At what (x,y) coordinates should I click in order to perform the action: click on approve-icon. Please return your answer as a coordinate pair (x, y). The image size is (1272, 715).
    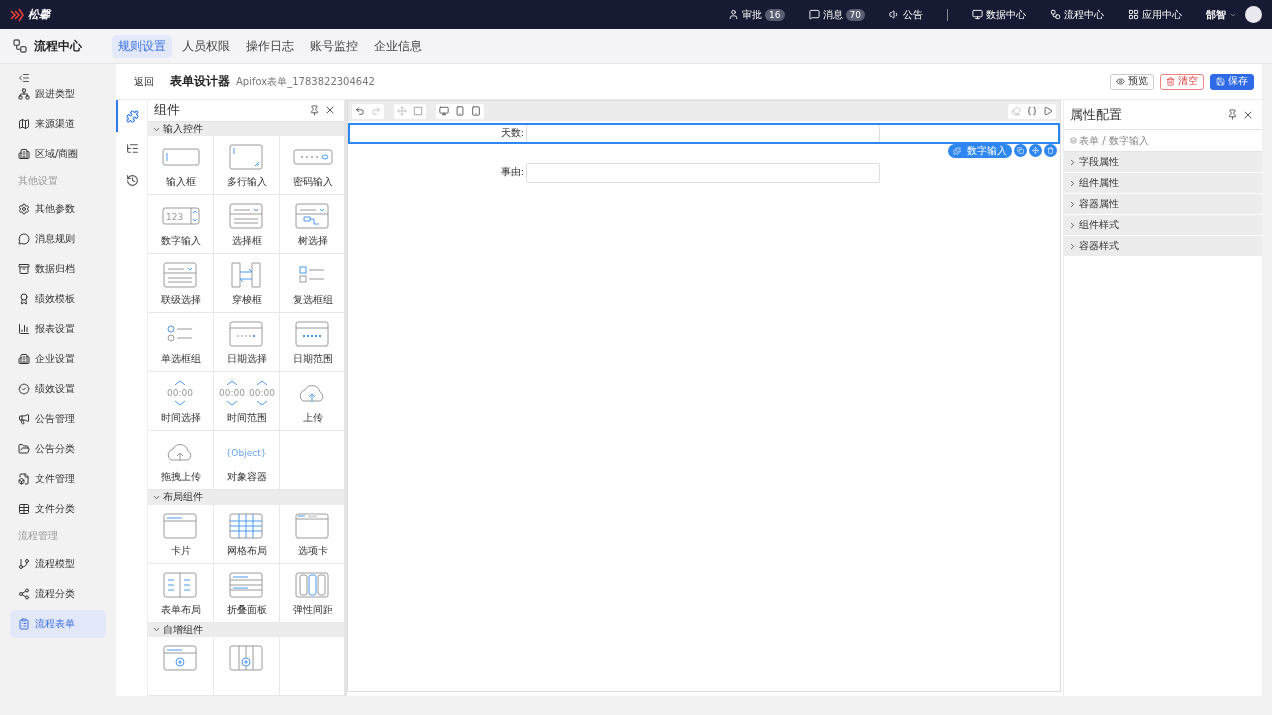
    Looking at the image, I should click on (734, 14).